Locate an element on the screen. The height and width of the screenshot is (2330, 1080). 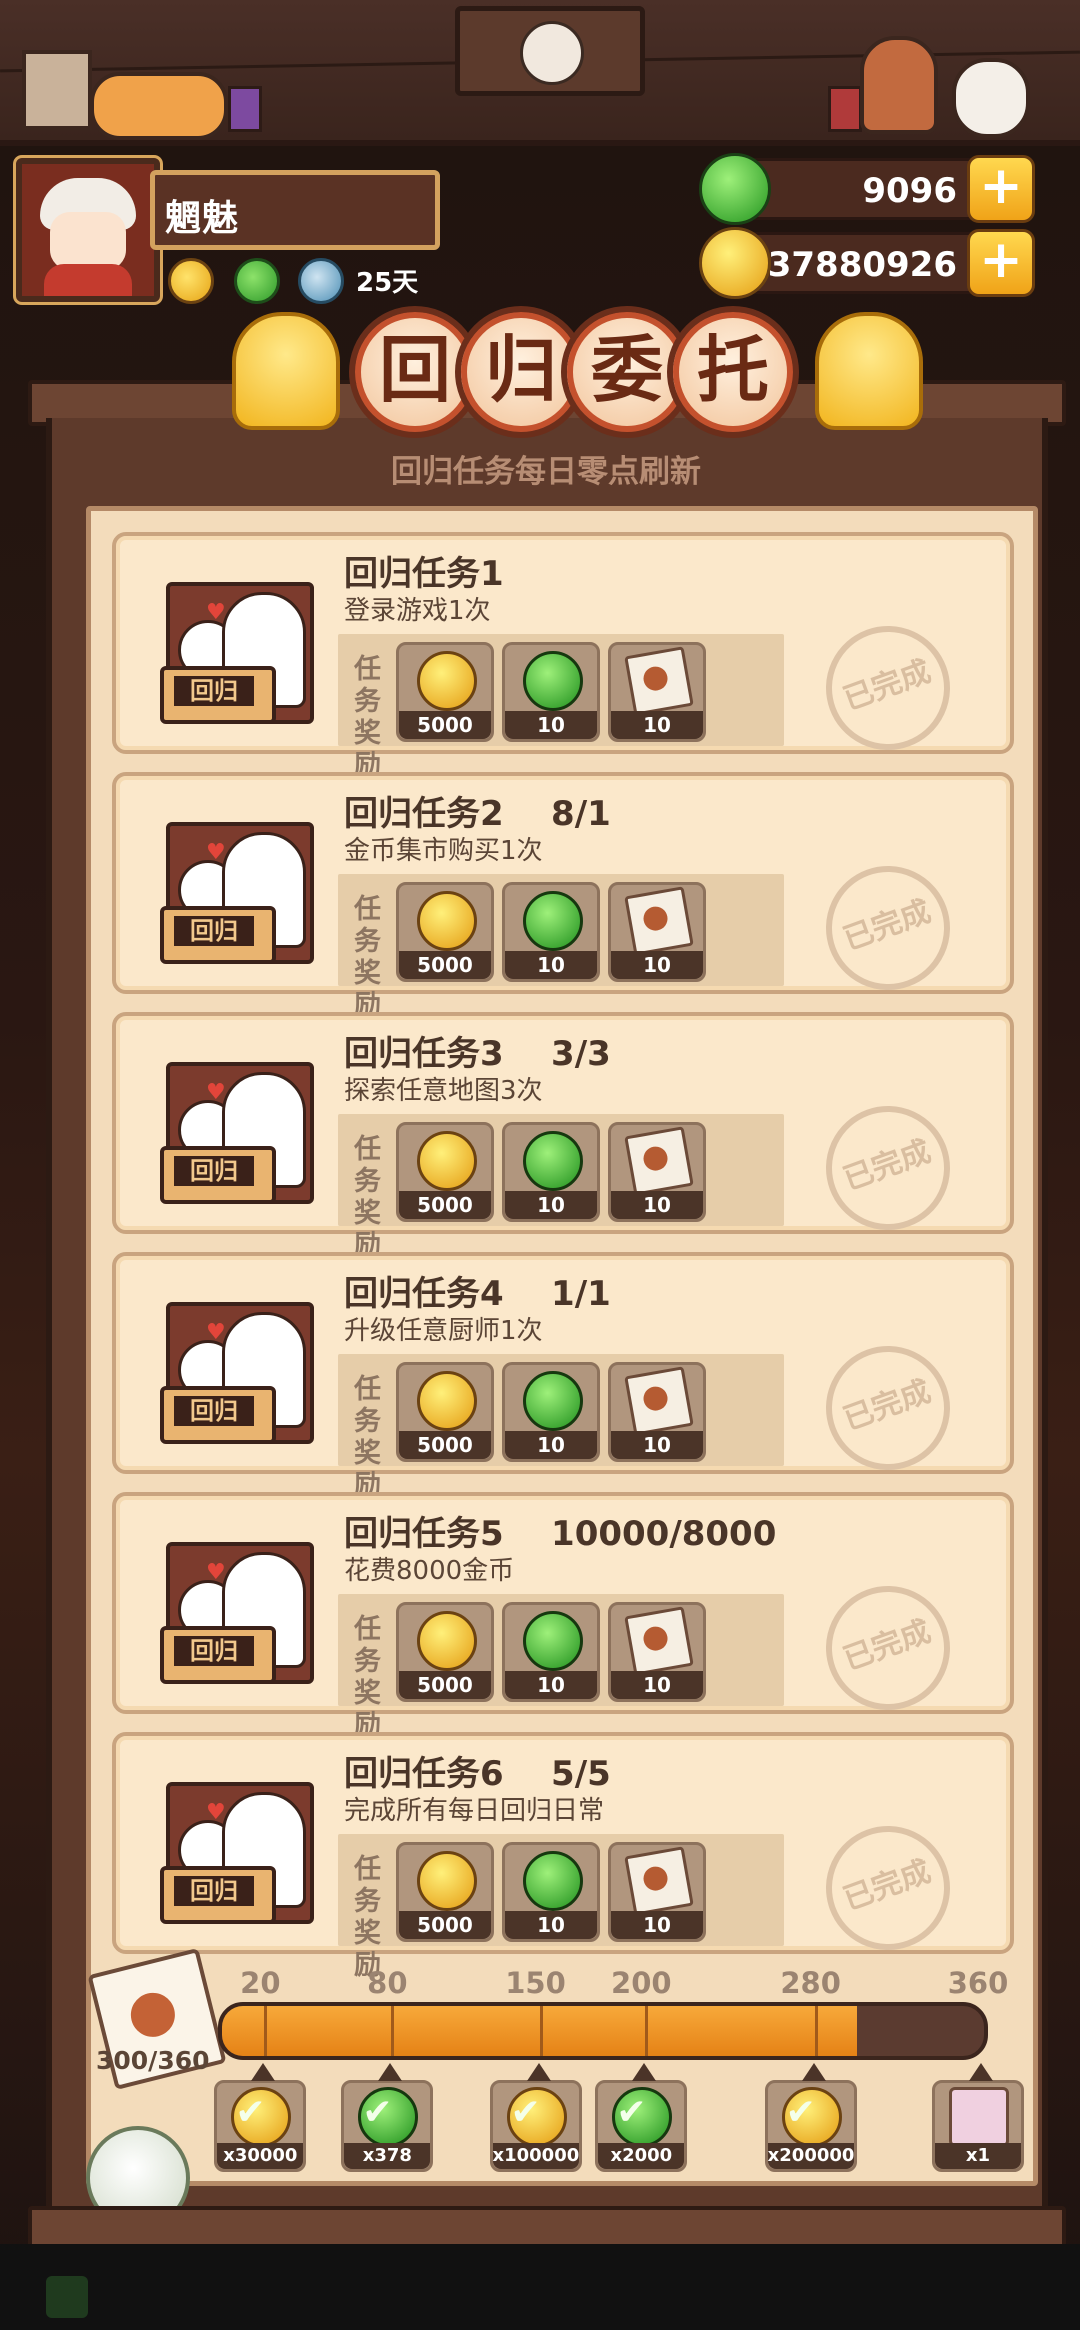
completed-stamp: 已完成 is located at coordinates (888, 1408).